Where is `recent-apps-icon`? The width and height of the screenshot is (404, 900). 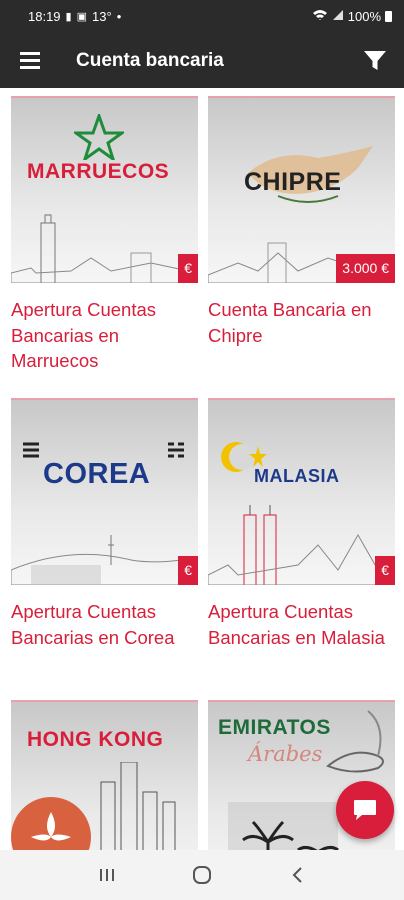 recent-apps-icon is located at coordinates (107, 875).